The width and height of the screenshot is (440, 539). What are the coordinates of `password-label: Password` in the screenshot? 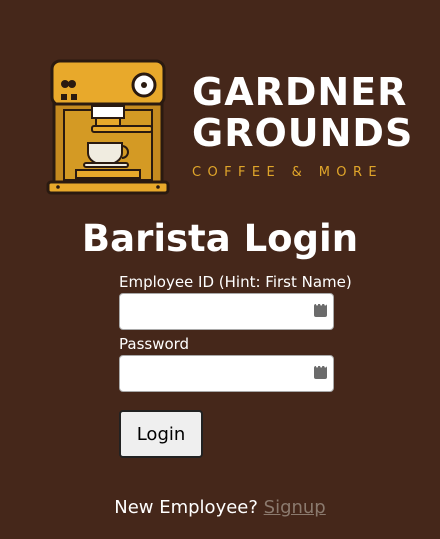 It's located at (154, 344).